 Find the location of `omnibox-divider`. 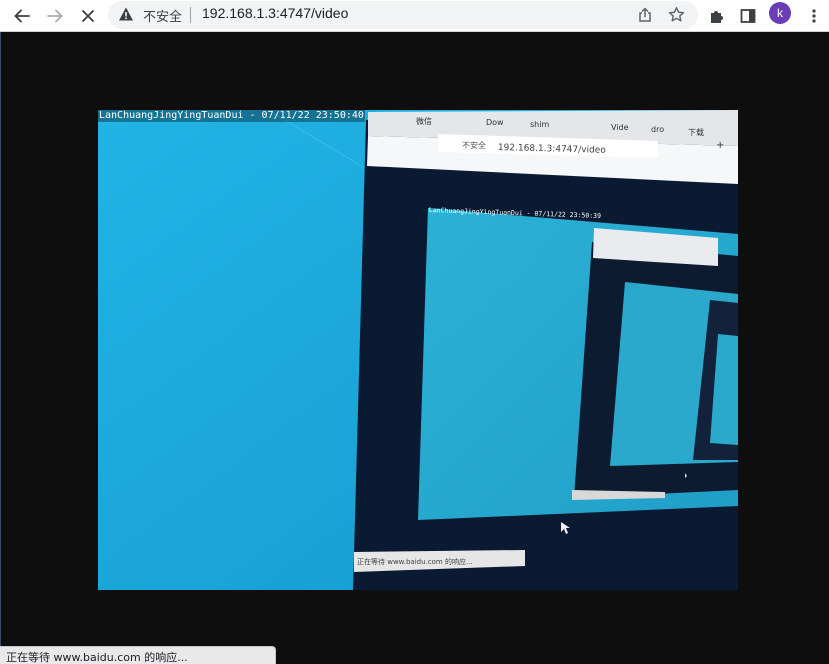

omnibox-divider is located at coordinates (190, 15).